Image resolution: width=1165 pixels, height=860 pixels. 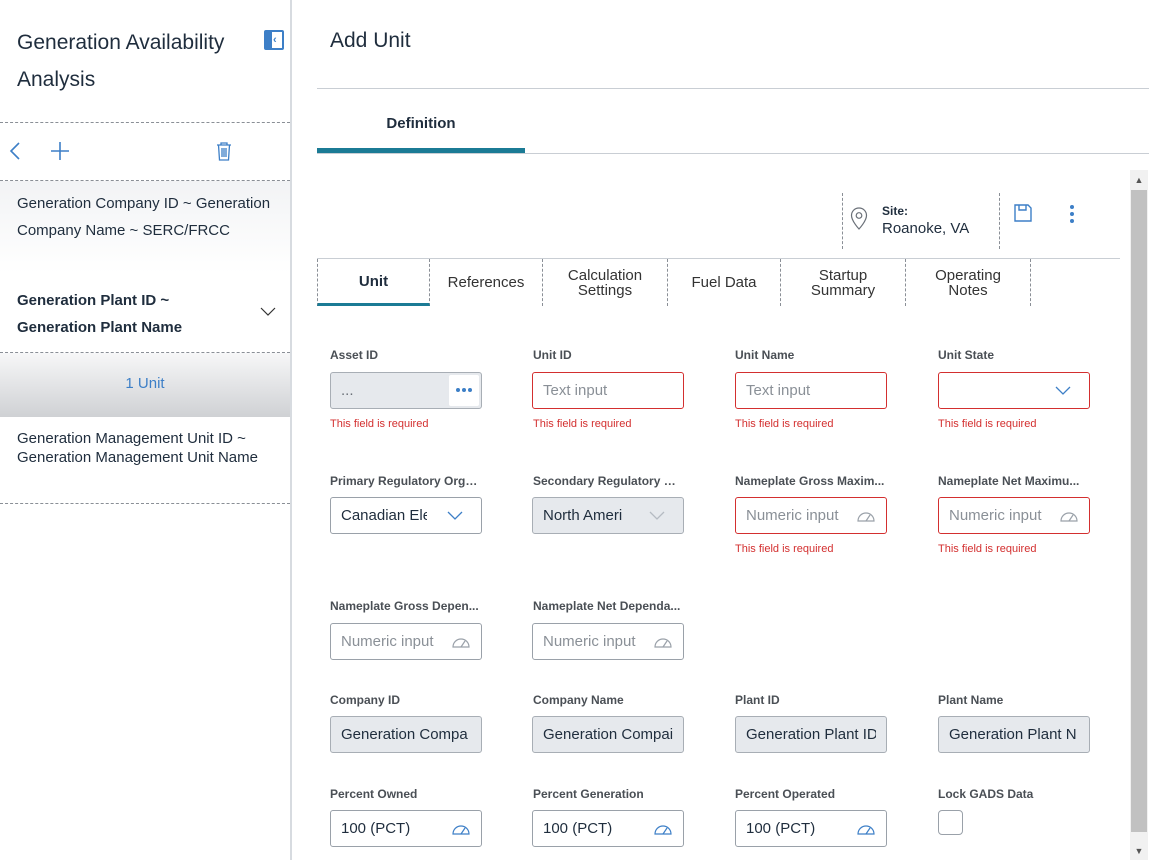 What do you see at coordinates (370, 40) in the screenshot?
I see `page-title: Add Unit` at bounding box center [370, 40].